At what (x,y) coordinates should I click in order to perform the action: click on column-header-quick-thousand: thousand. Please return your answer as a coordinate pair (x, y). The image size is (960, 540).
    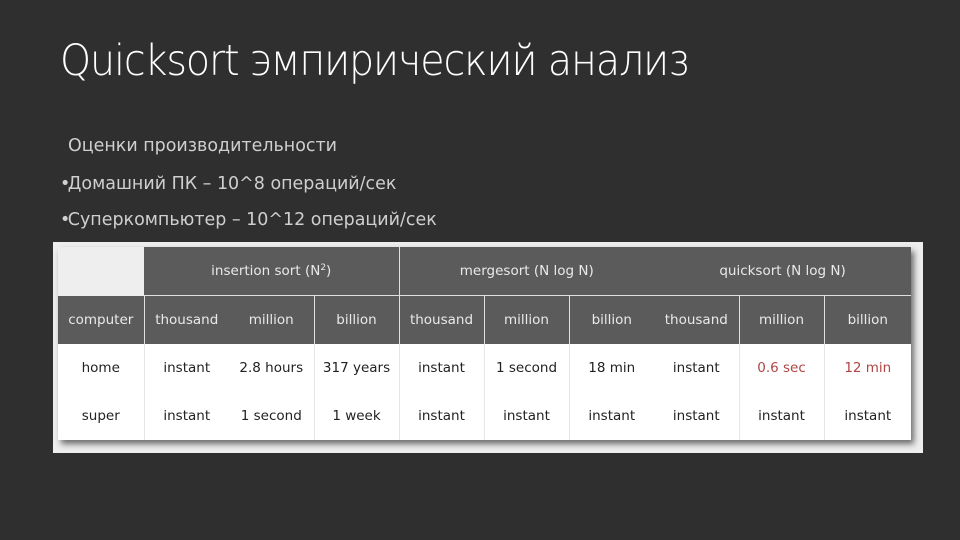
    Looking at the image, I should click on (697, 319).